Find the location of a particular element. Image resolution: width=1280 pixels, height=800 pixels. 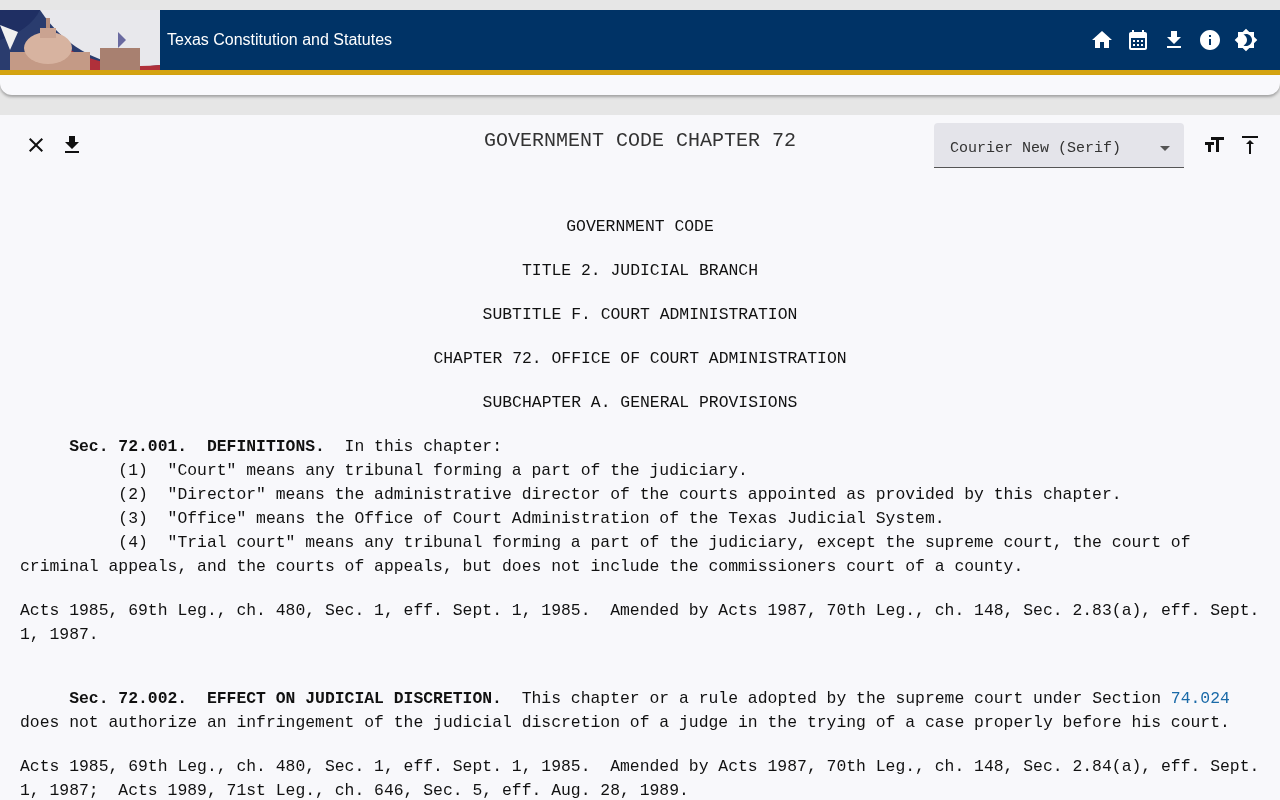

brightness-icon is located at coordinates (1246, 40).